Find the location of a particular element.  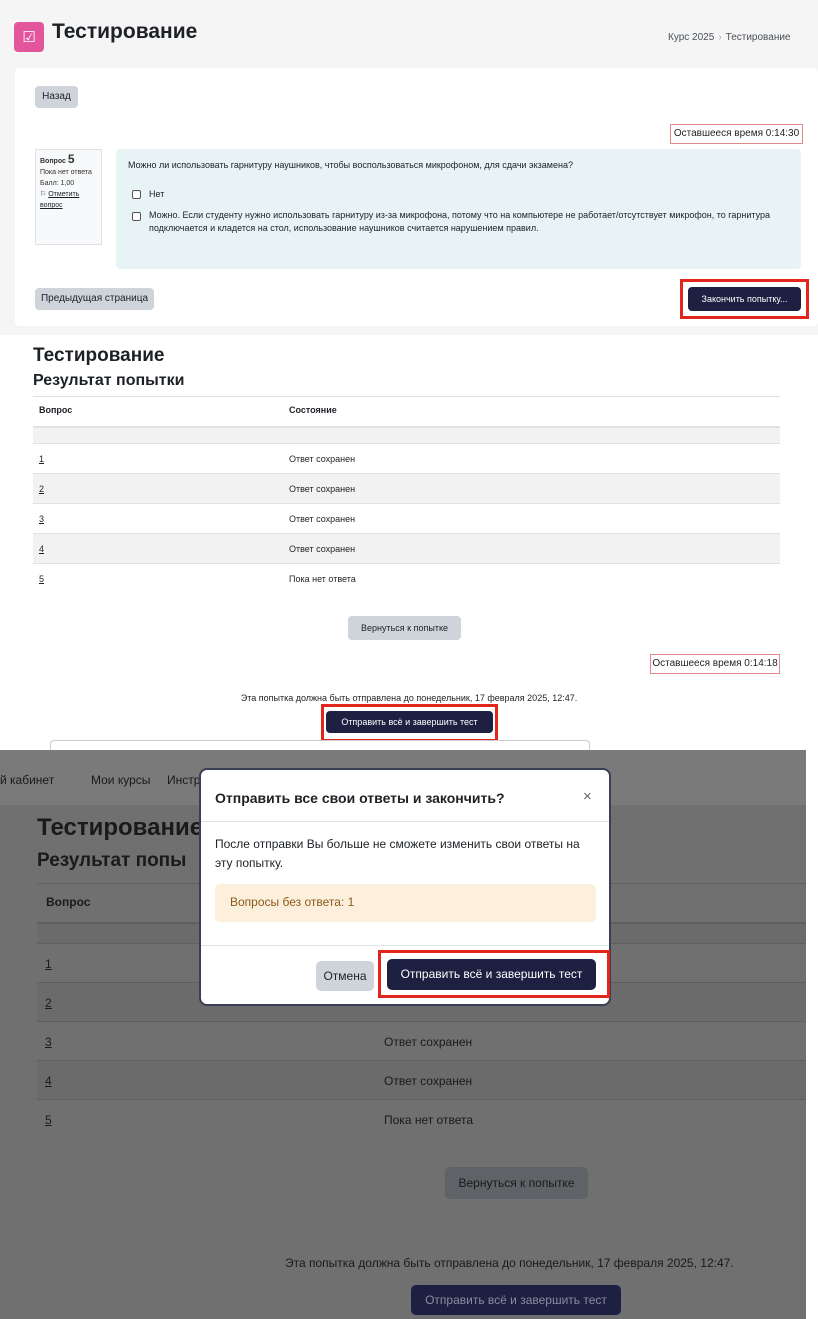

confirm-submit-button: Отправить всё и завершить тест is located at coordinates (491, 974).